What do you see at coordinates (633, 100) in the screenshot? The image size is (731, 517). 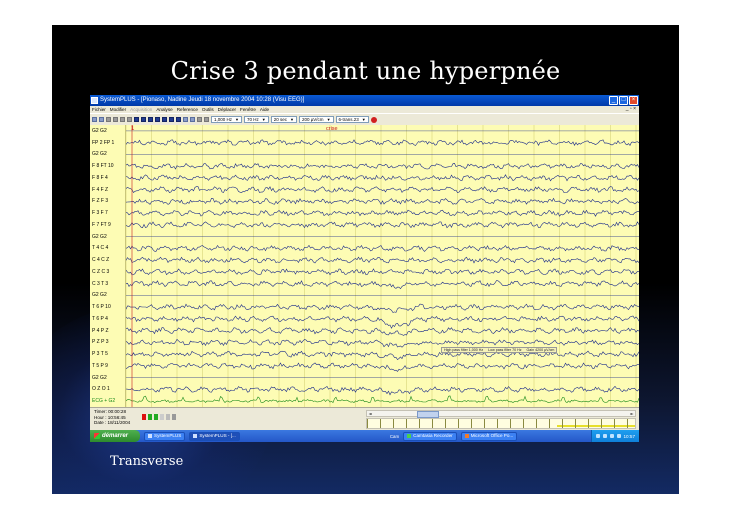 I see `close-button: ×` at bounding box center [633, 100].